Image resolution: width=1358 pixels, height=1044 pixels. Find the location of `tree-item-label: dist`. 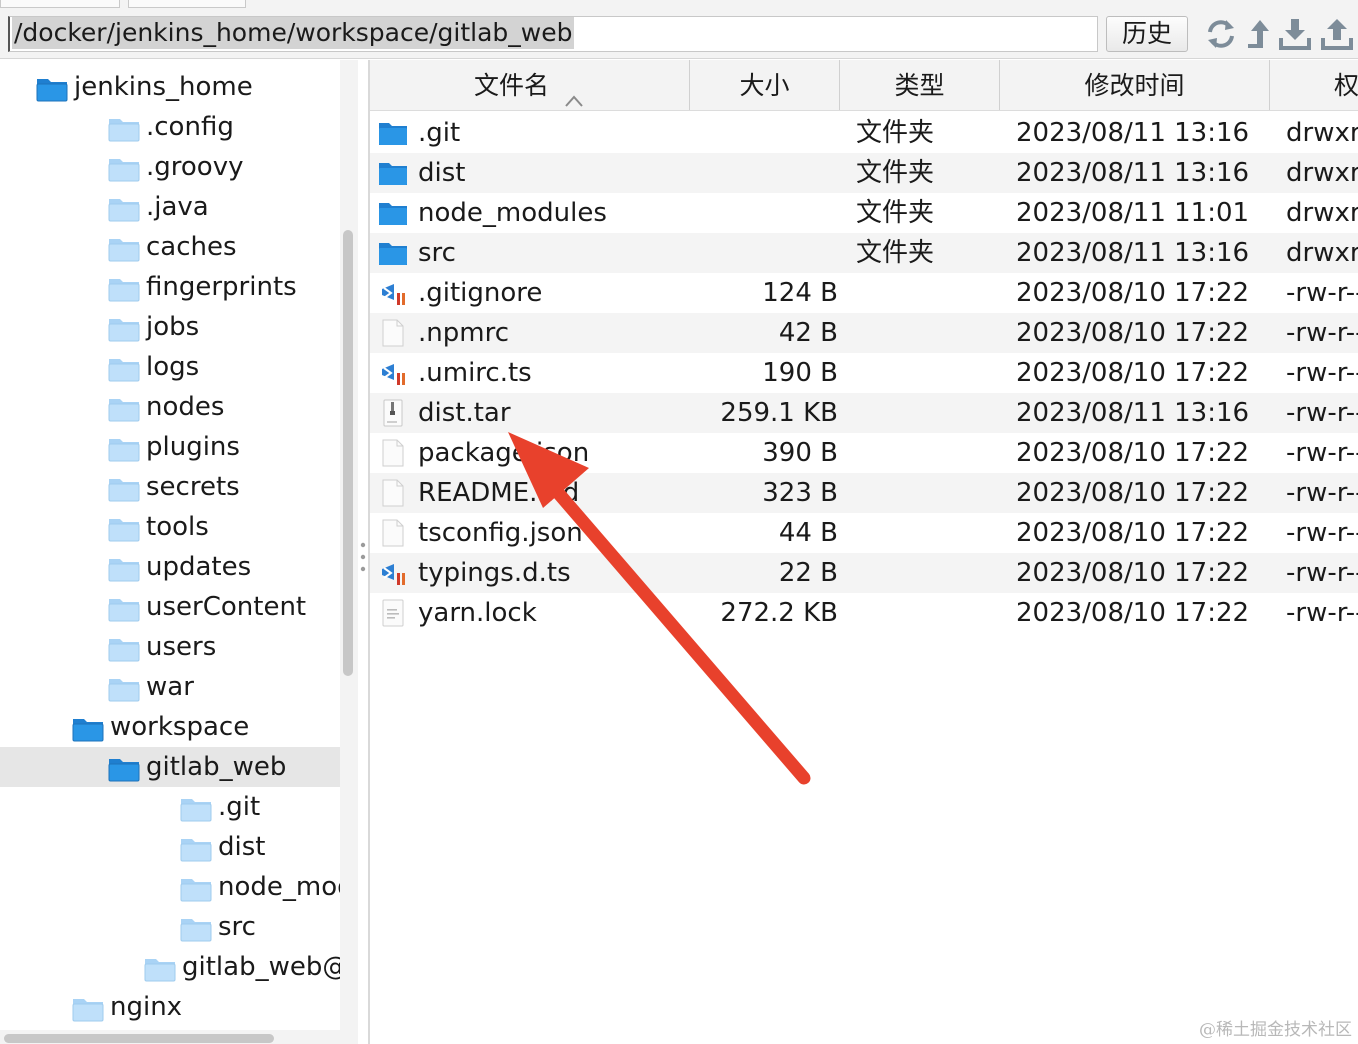

tree-item-label: dist is located at coordinates (242, 847).